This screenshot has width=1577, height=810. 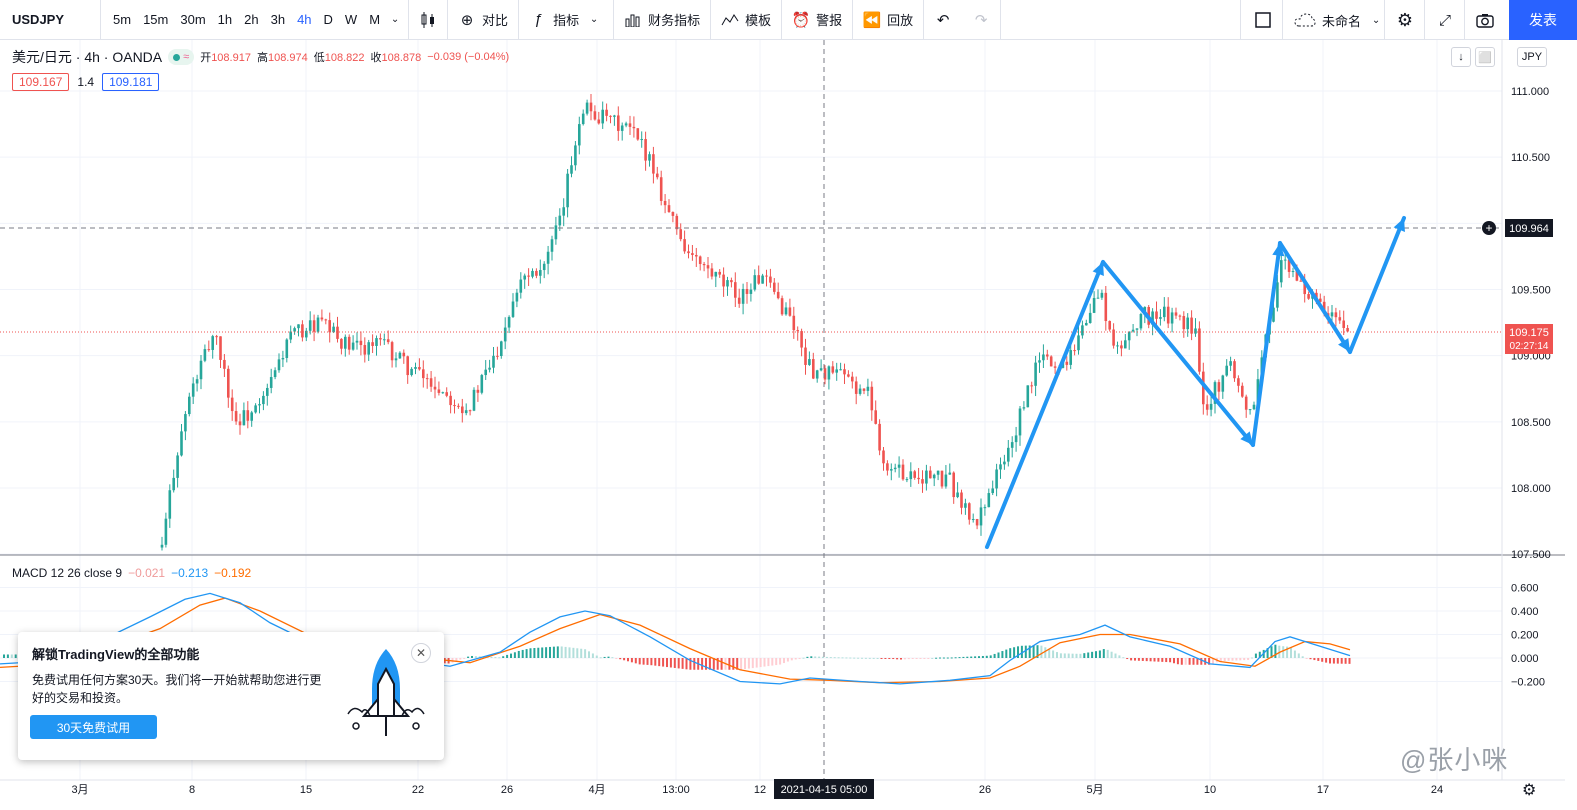 I want to click on buy-price-button: 109.181, so click(x=131, y=82).